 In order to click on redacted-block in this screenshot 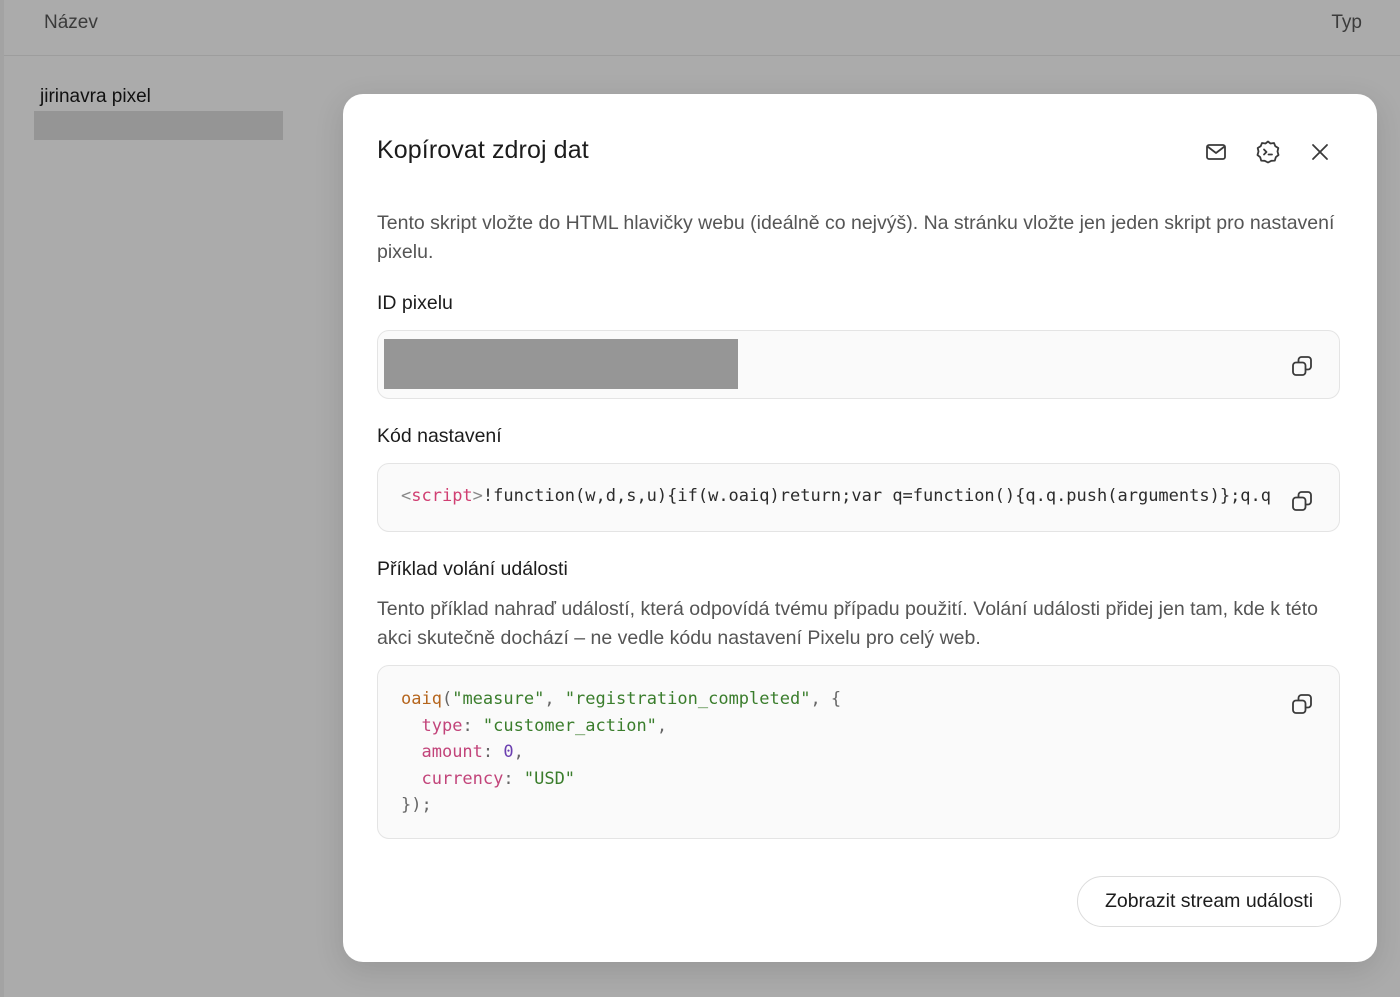, I will do `click(158, 125)`.